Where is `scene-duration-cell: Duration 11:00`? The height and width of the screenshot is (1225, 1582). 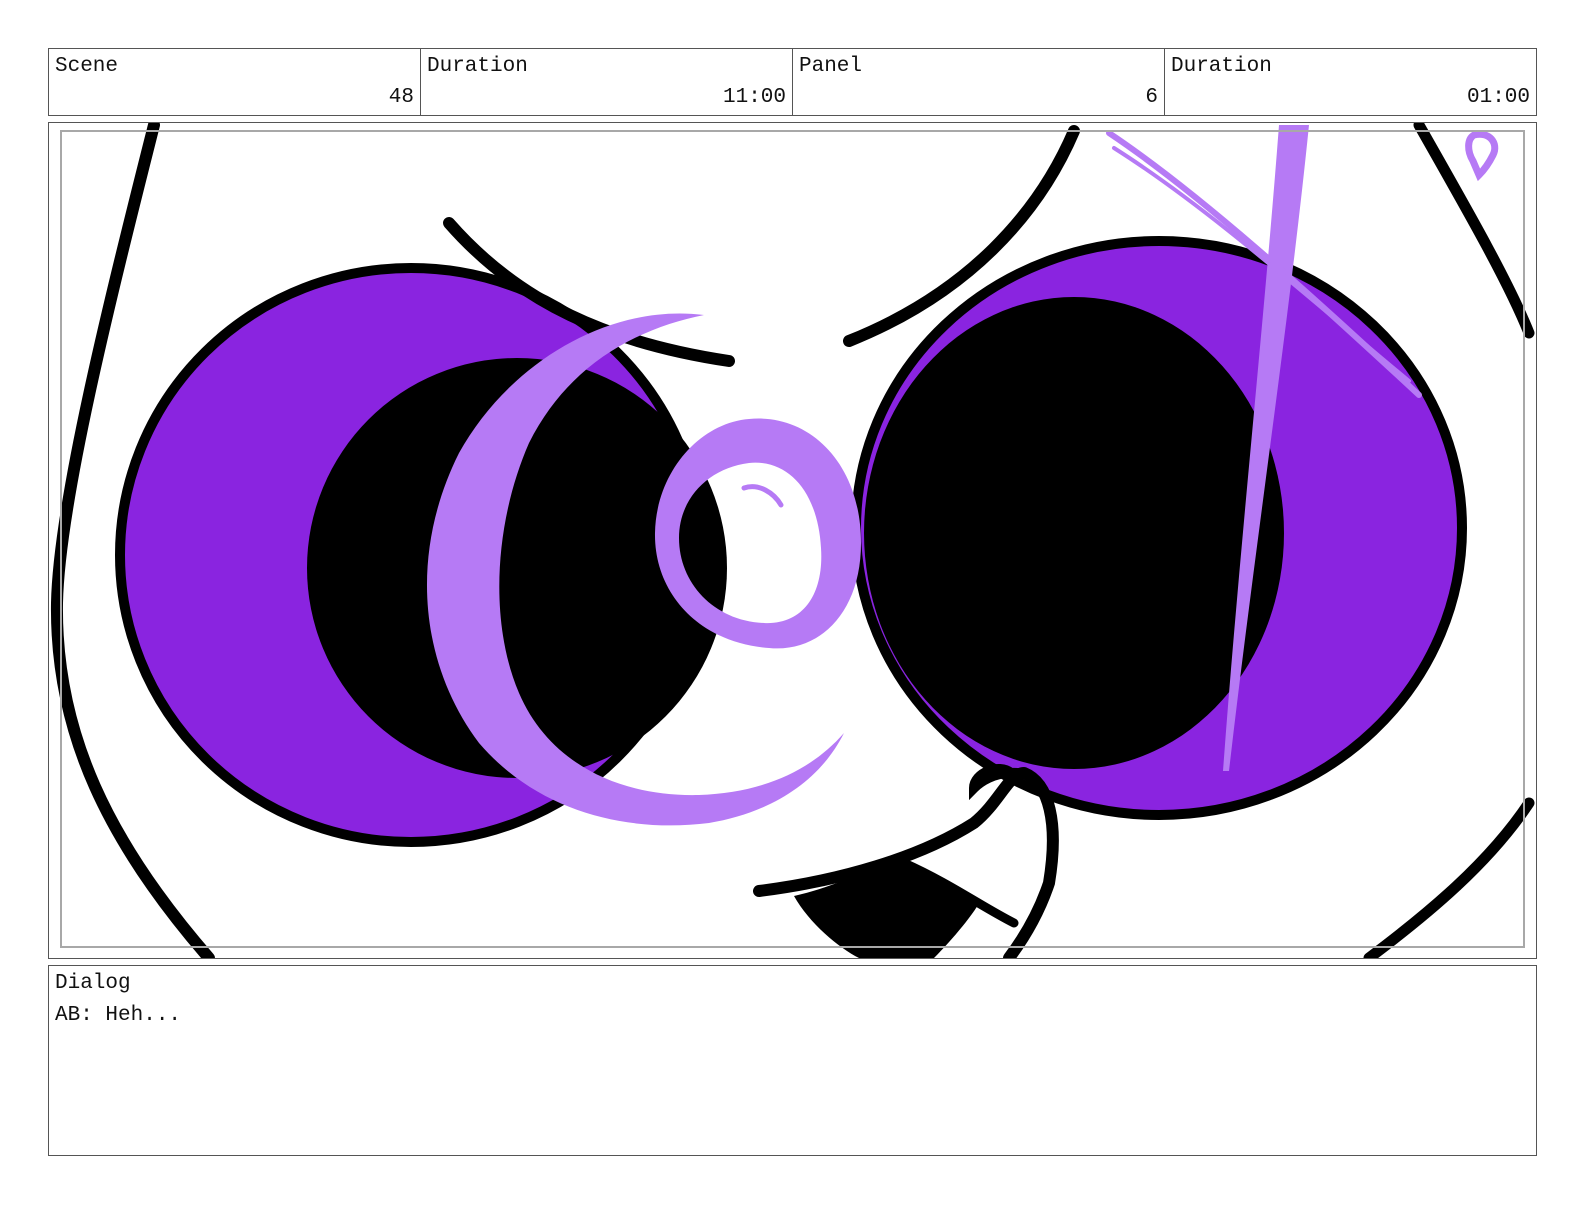
scene-duration-cell: Duration 11:00 is located at coordinates (607, 82).